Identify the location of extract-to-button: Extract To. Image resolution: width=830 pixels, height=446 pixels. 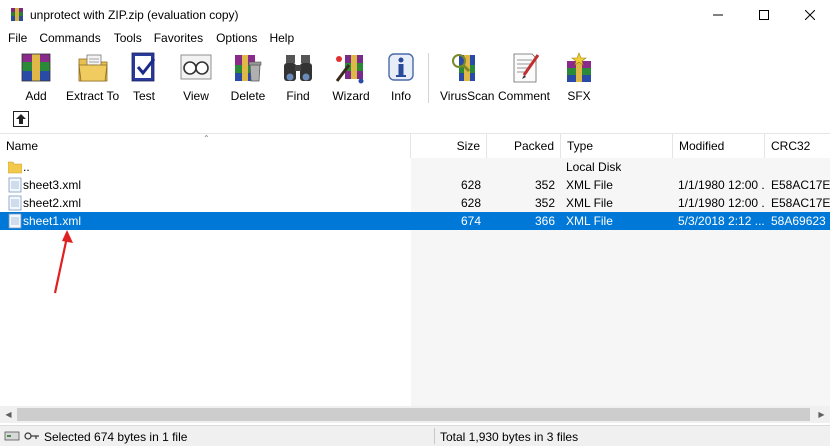
(92, 76).